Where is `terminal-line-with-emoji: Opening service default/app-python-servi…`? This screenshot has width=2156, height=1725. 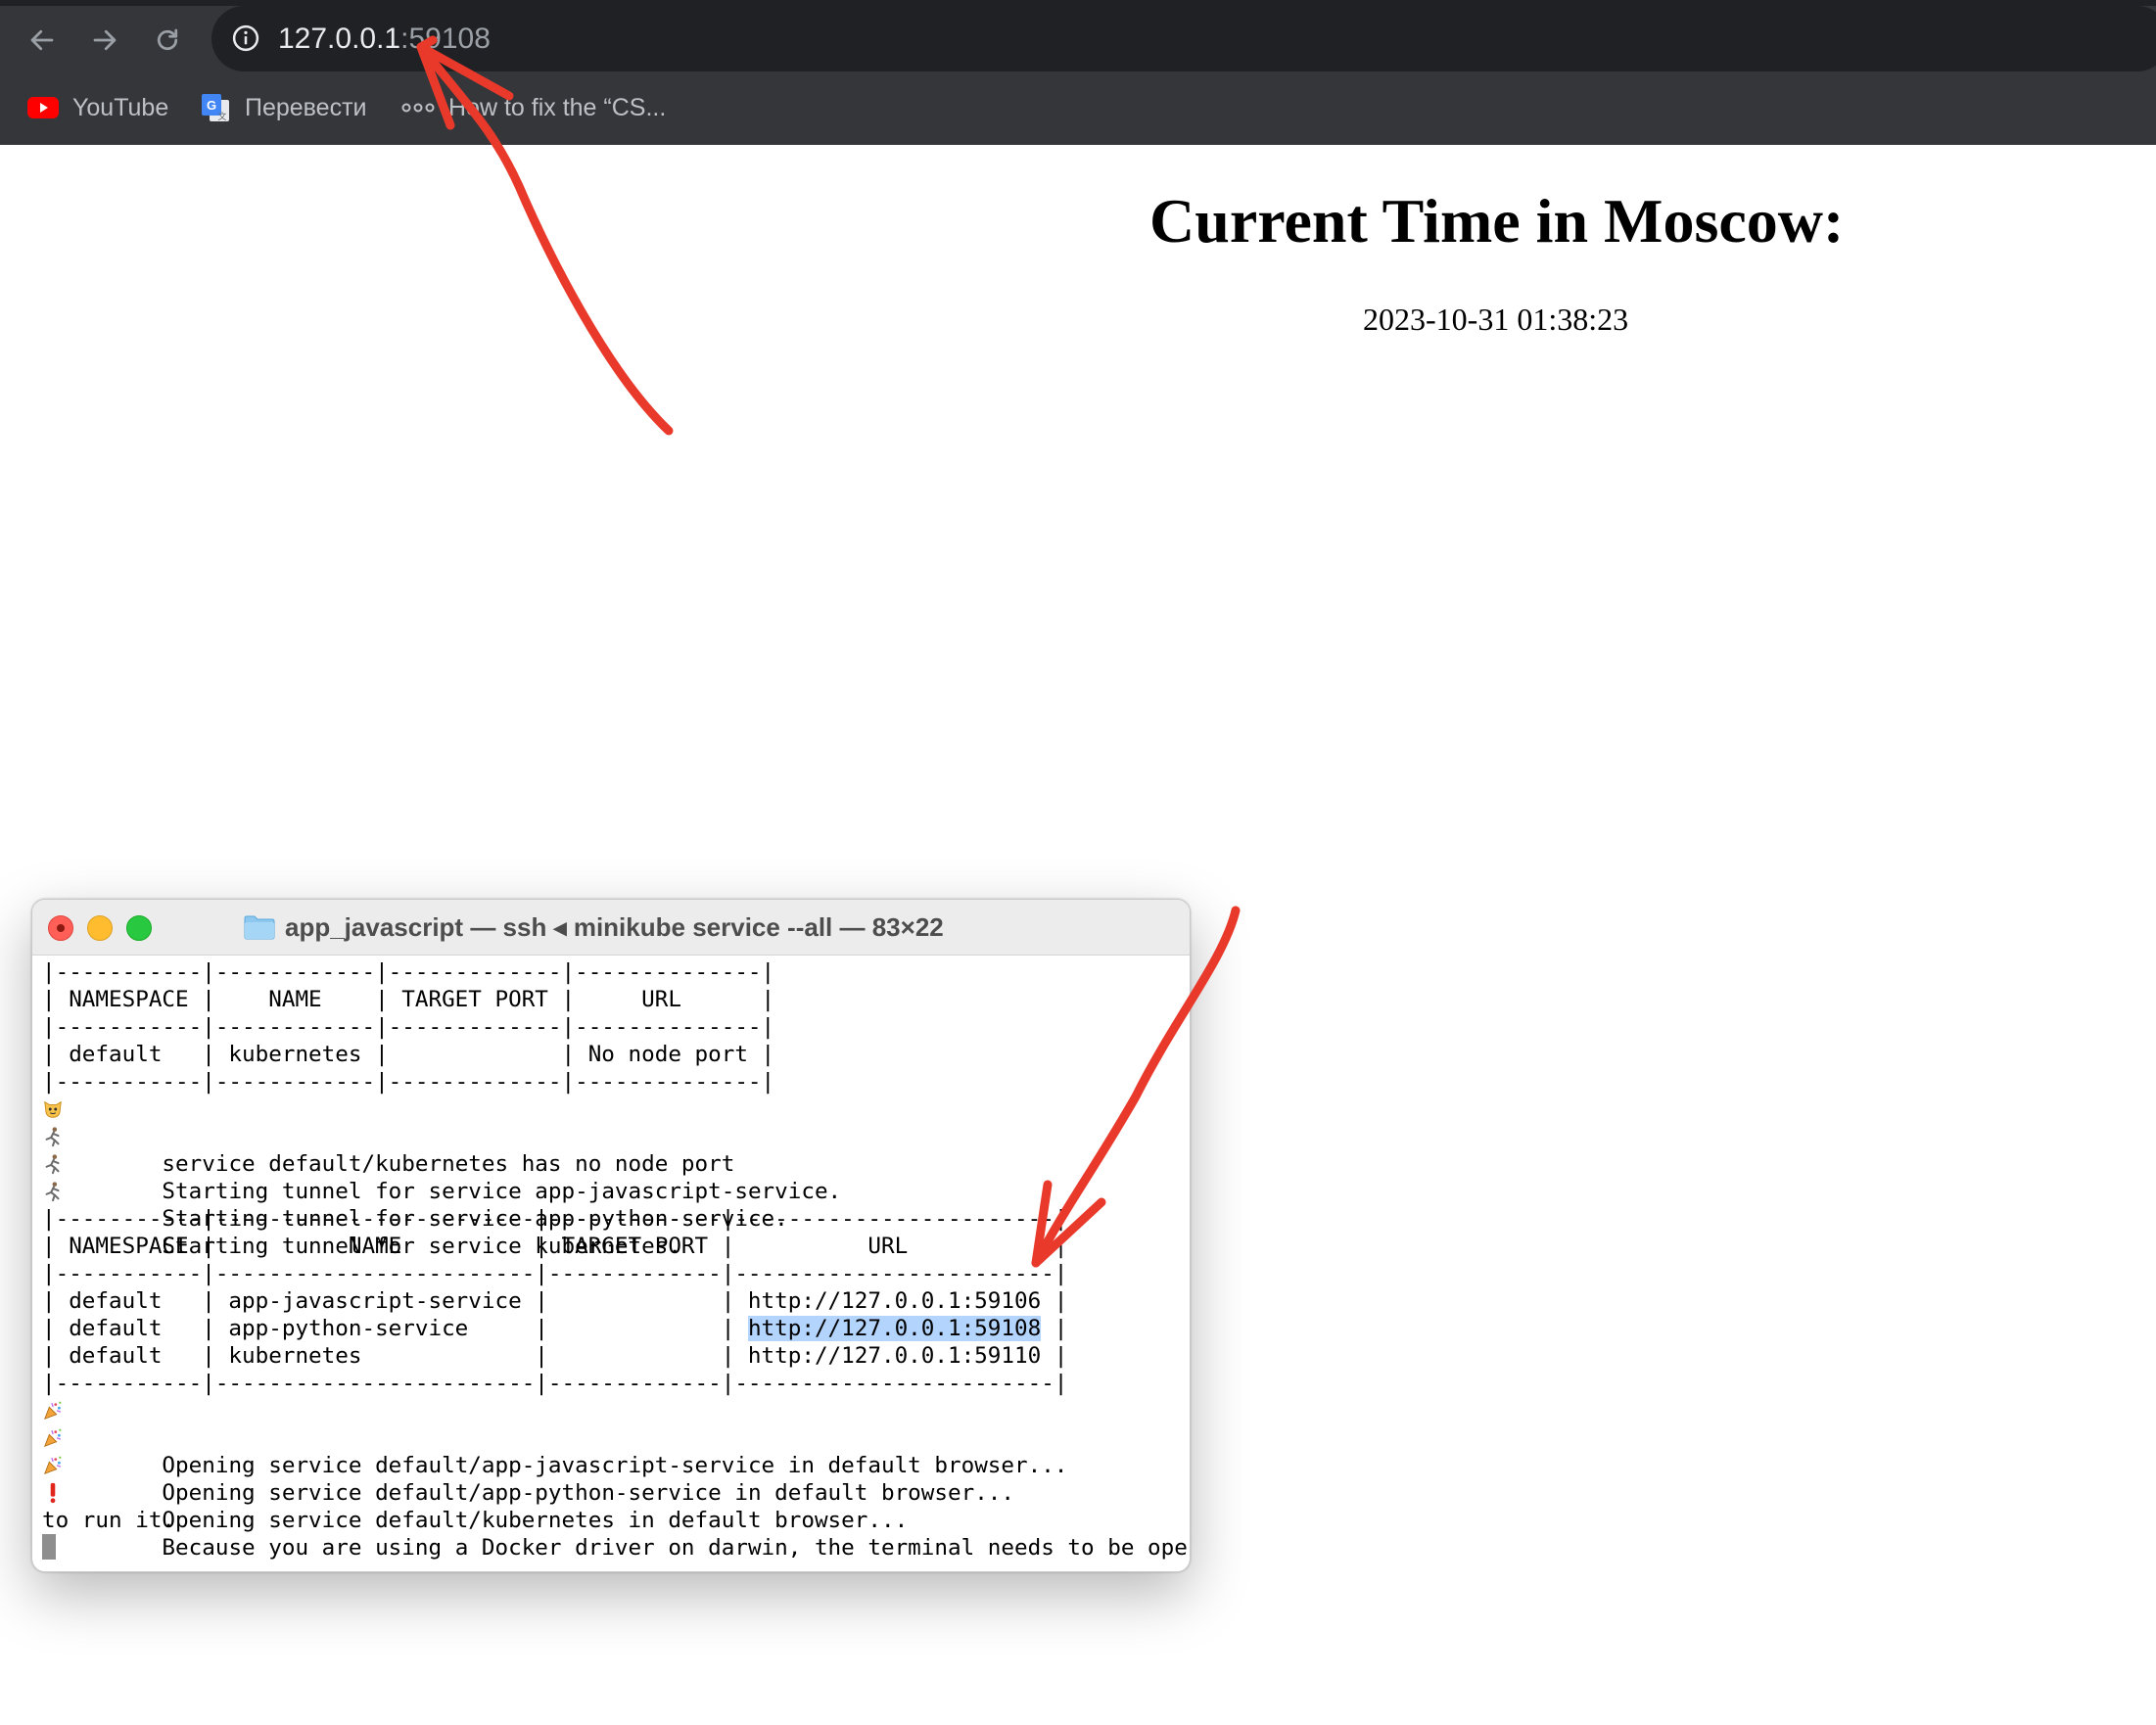 terminal-line-with-emoji: Opening service default/app-python-servi… is located at coordinates (613, 1465).